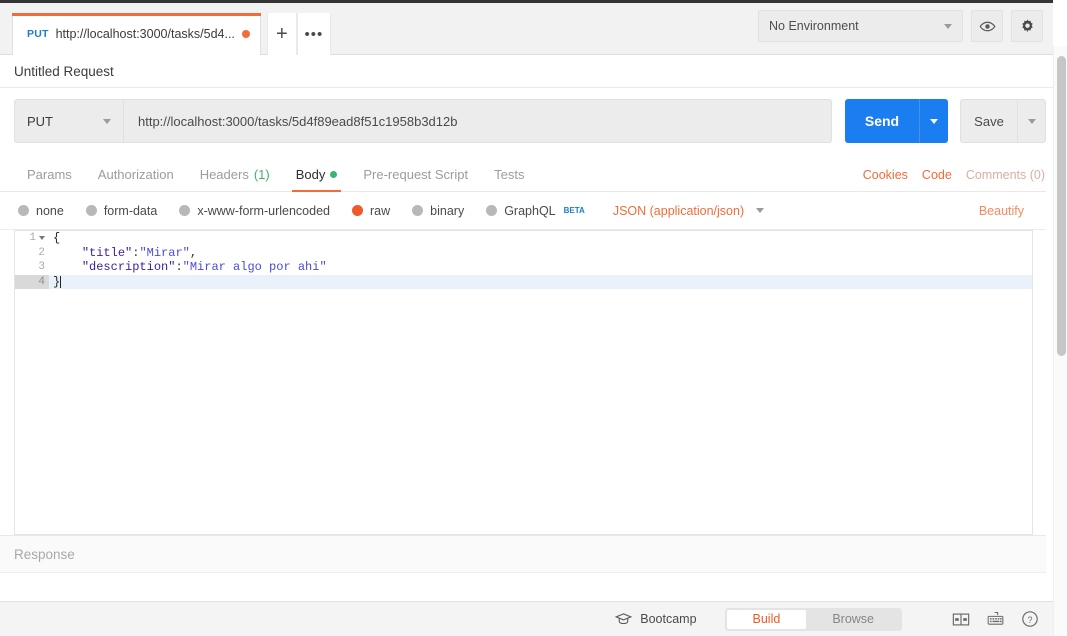 The width and height of the screenshot is (1067, 636). I want to click on code-line-text: "description":"Mirar algo por ahi", so click(188, 267).